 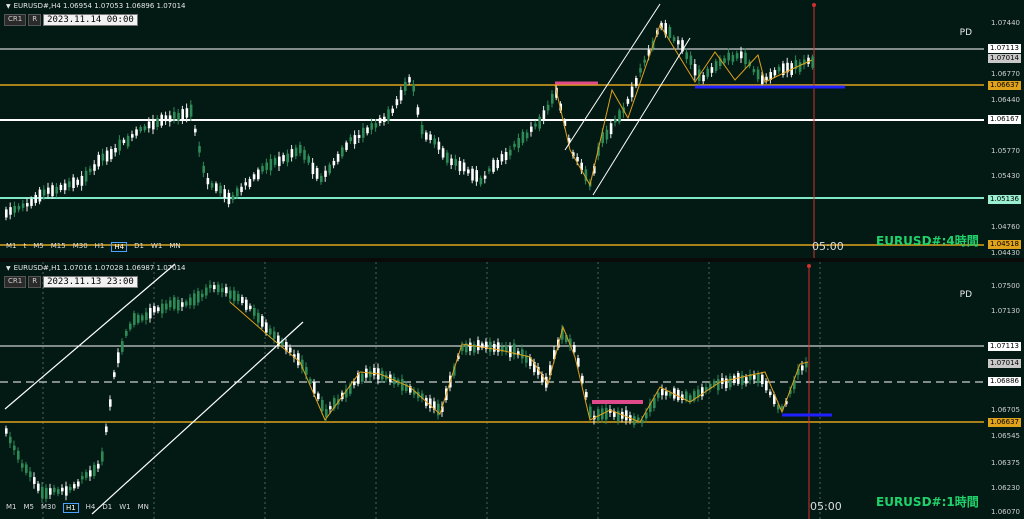 I want to click on channel-line, so click(x=641, y=116).